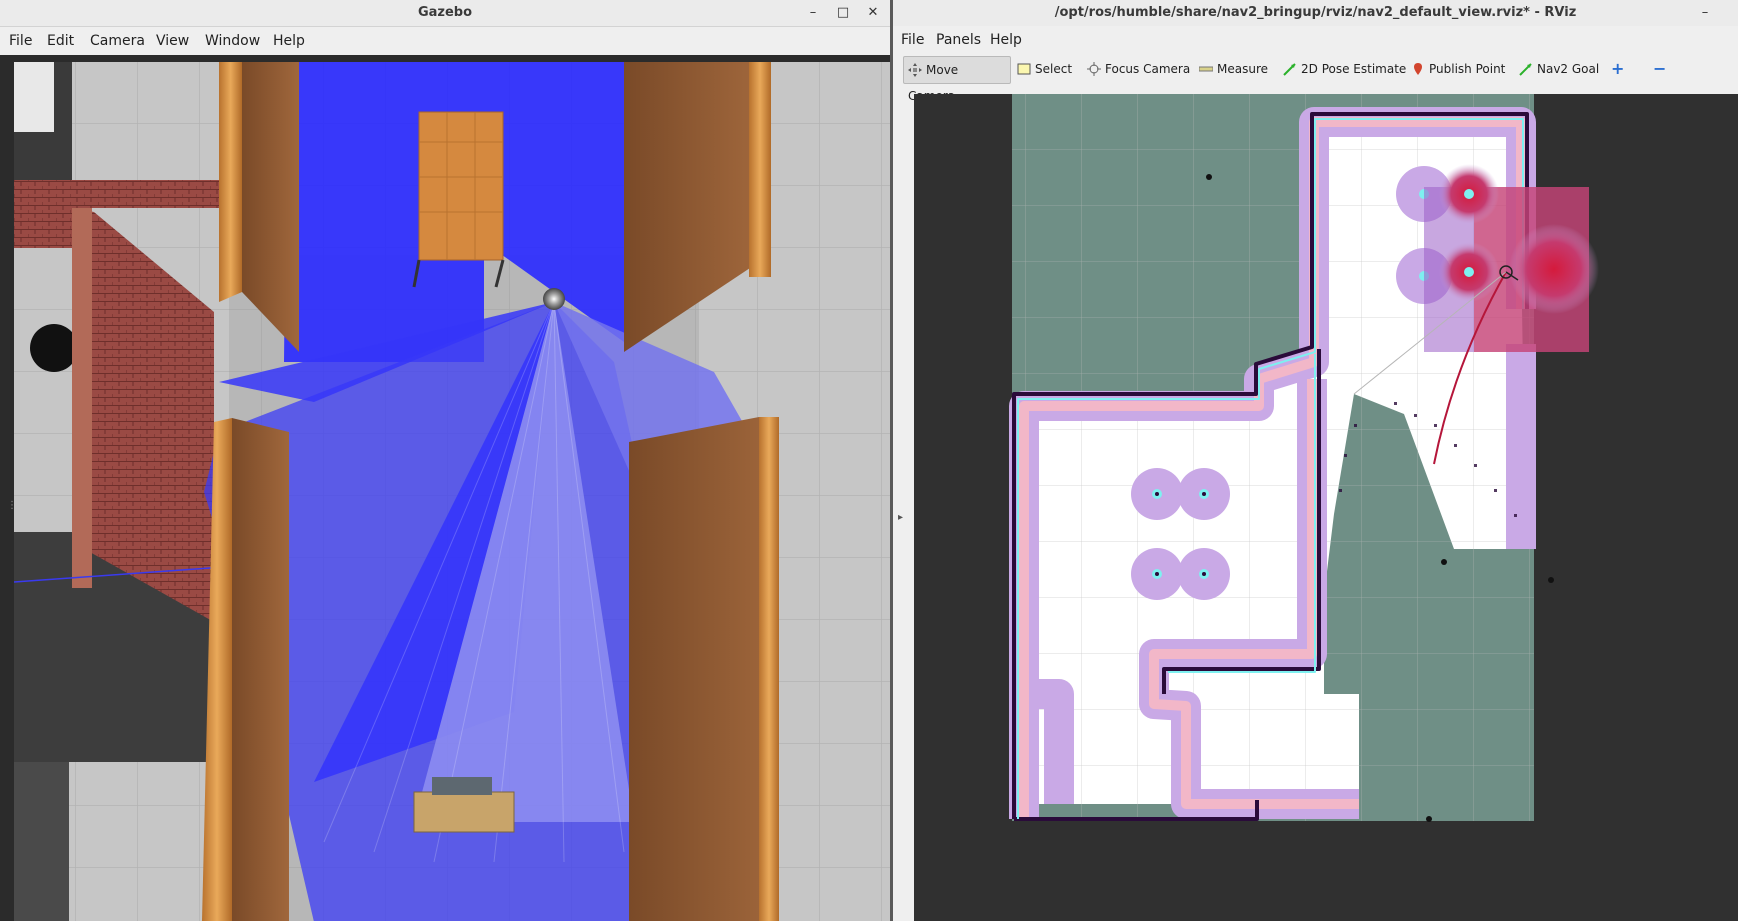 The height and width of the screenshot is (921, 1738). I want to click on maximize-icon: □, so click(843, 13).